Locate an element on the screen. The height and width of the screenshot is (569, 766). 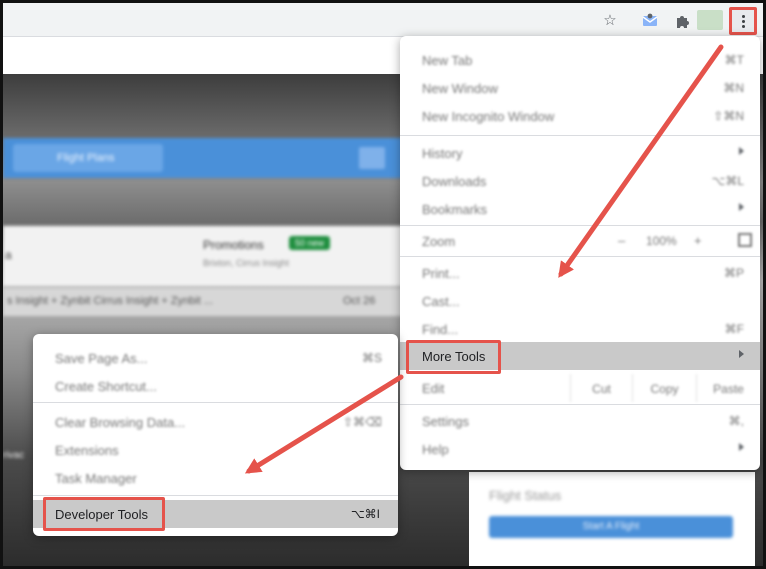
flight-status-title: Flight Status is located at coordinates (525, 495).